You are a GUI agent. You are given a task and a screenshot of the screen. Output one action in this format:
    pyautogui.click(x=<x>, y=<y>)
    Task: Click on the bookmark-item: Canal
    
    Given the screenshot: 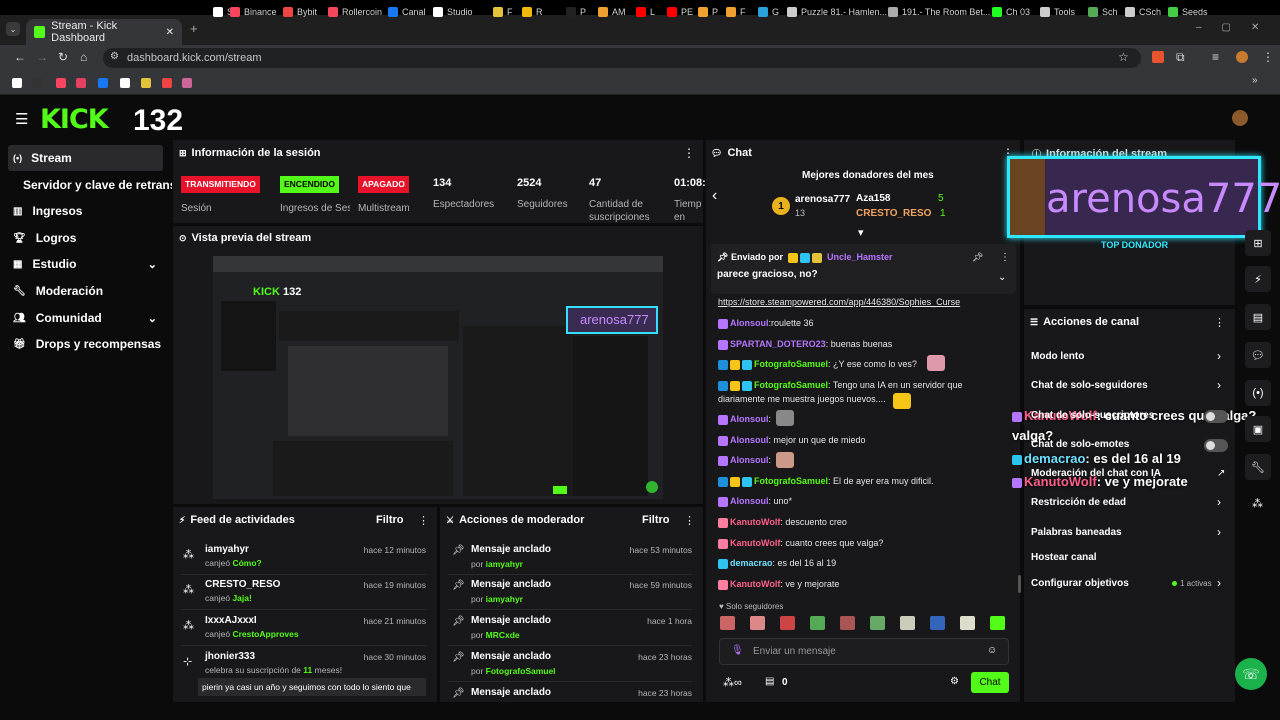 What is the action you would take?
    pyautogui.click(x=407, y=12)
    